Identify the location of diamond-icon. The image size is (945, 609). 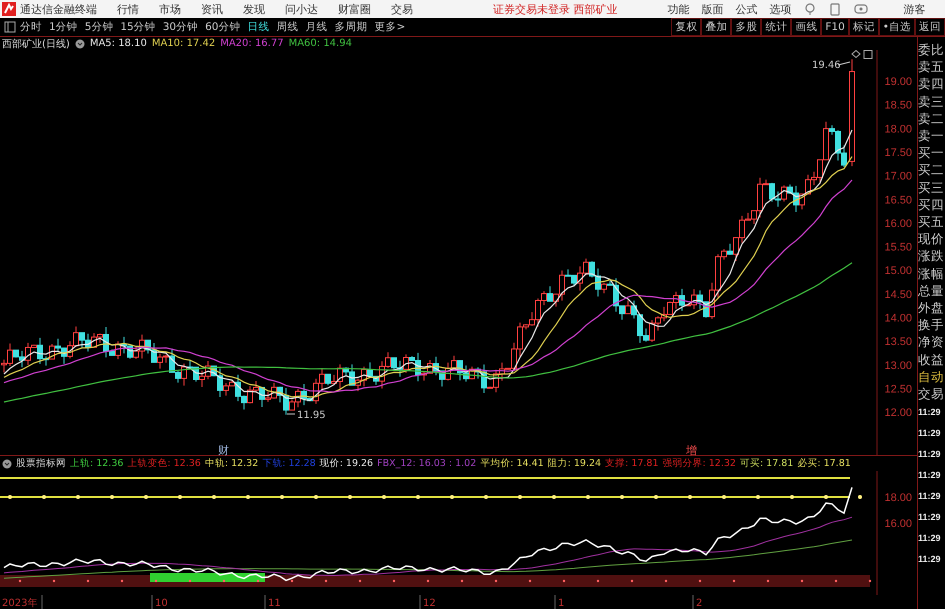
(856, 54).